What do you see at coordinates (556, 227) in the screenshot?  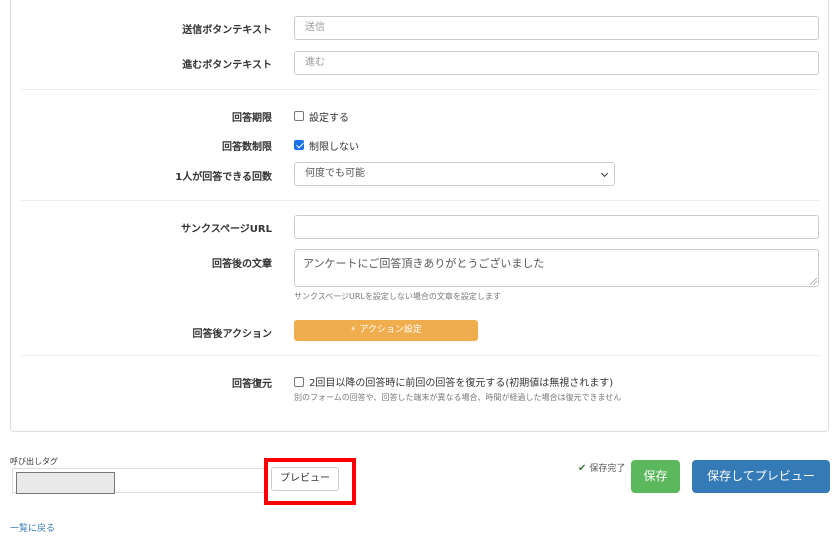 I see `thanks-url-input` at bounding box center [556, 227].